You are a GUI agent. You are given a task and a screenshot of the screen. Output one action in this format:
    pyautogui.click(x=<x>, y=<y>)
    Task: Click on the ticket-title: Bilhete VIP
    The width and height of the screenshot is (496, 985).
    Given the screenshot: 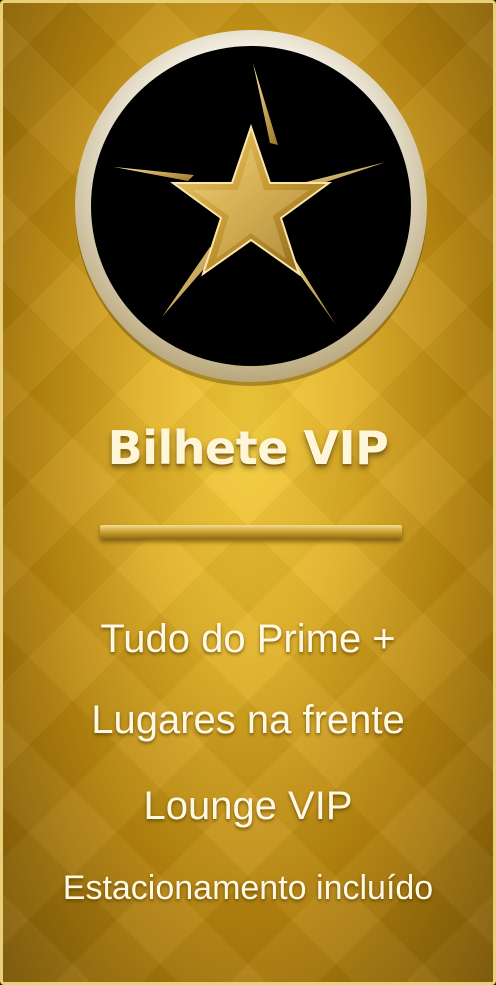 What is the action you would take?
    pyautogui.click(x=248, y=448)
    